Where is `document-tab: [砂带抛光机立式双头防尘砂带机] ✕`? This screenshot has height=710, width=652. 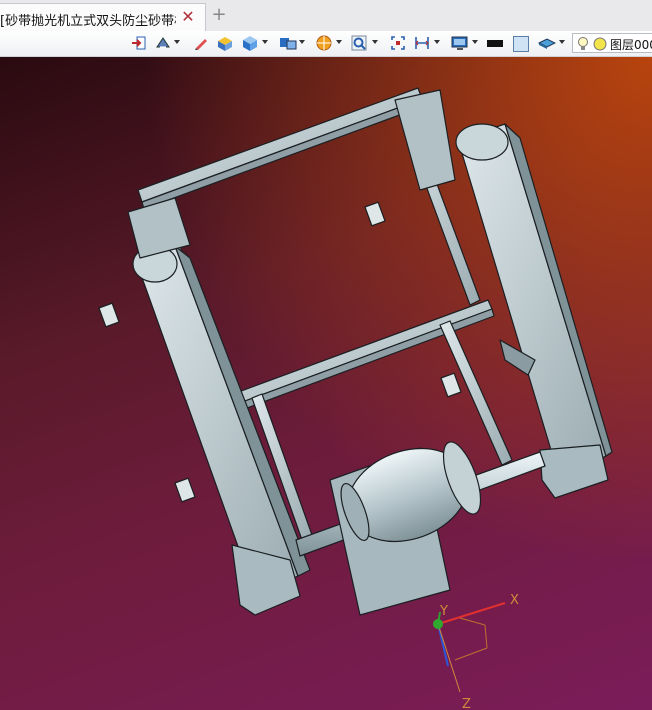
document-tab: [砂带抛光机立式双头防尘砂带机] ✕ is located at coordinates (103, 17).